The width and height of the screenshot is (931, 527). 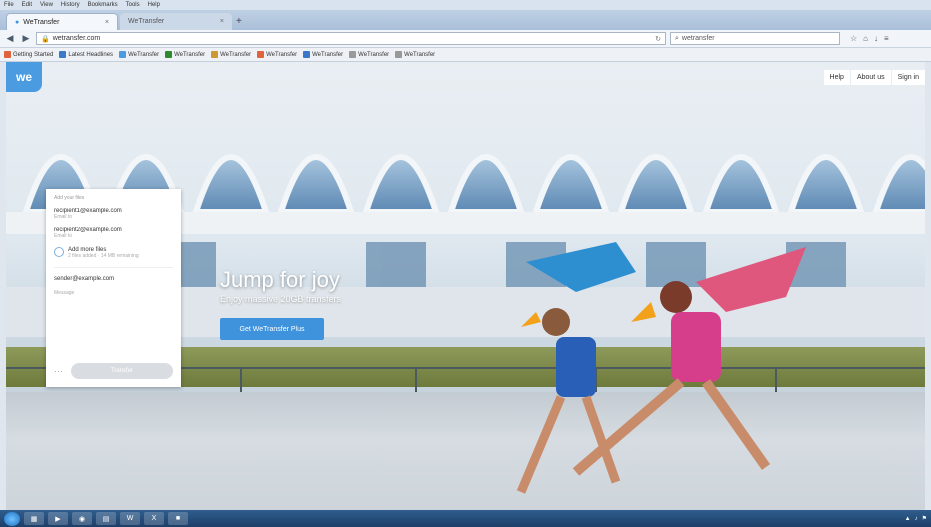 I want to click on volume-icon: ♪, so click(x=916, y=519).